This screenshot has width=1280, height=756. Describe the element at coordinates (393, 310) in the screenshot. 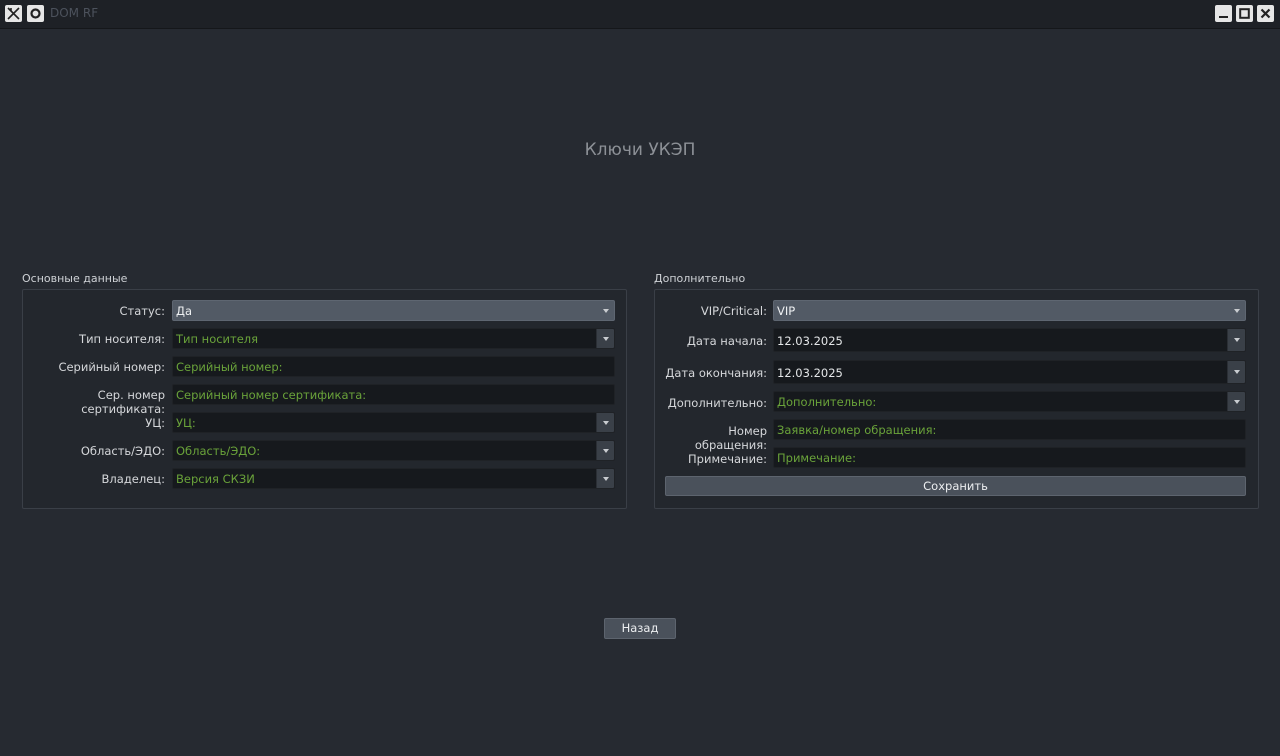

I see `status-select: Да` at that location.